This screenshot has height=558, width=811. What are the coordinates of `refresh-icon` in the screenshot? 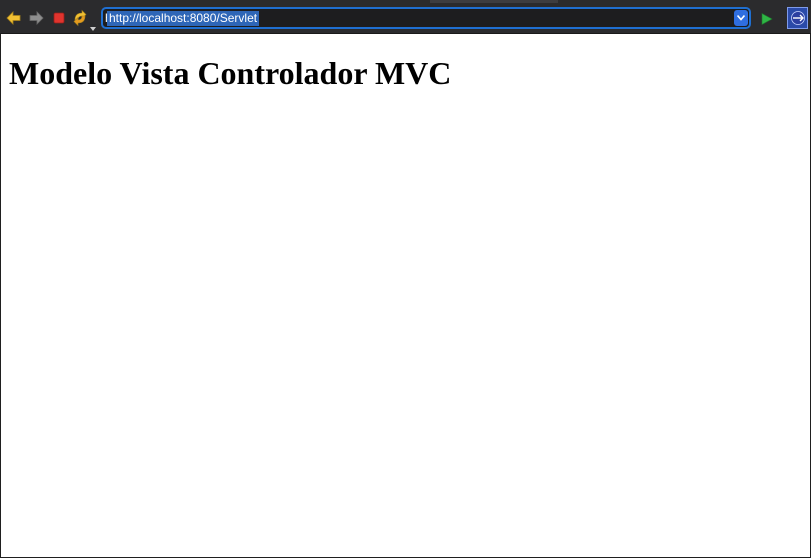 It's located at (80, 18).